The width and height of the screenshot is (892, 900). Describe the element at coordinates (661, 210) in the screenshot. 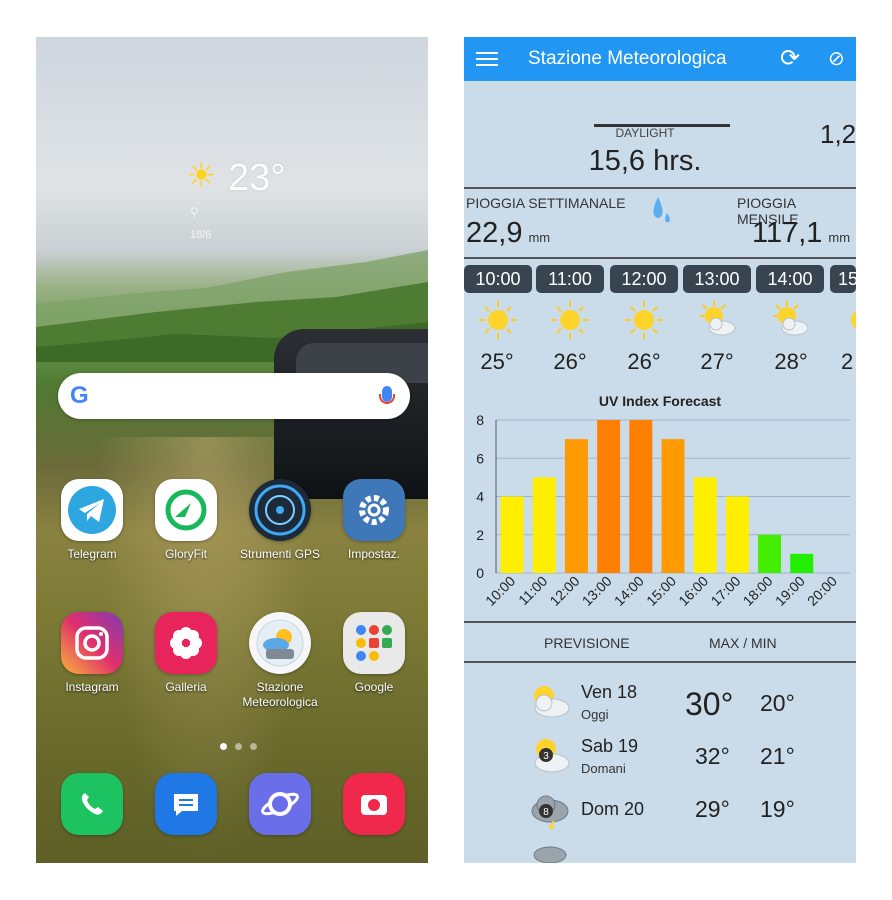

I see `raindrop-icon` at that location.